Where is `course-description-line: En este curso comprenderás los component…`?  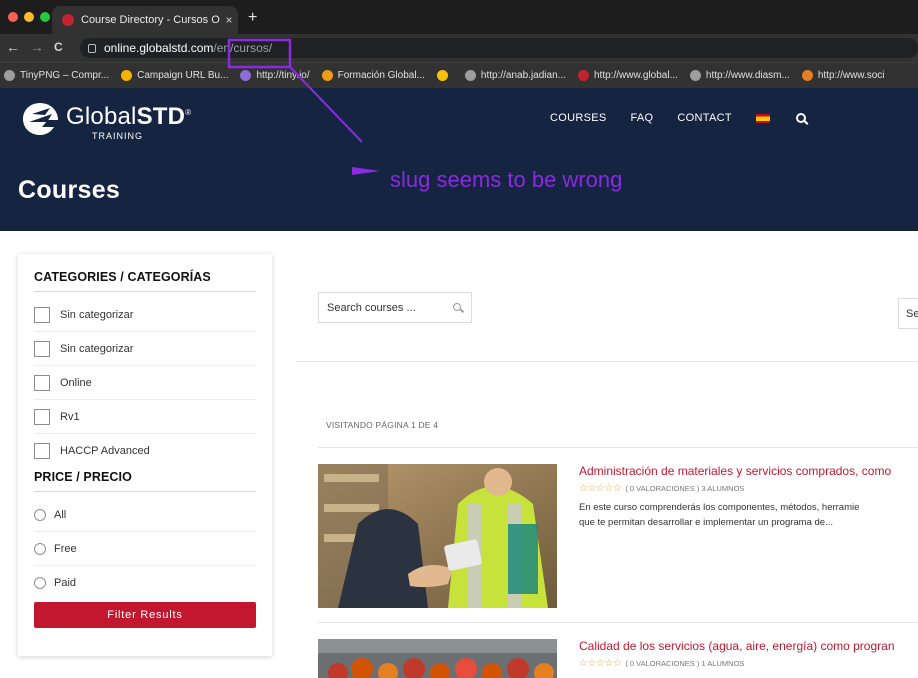 course-description-line: En este curso comprenderás los component… is located at coordinates (719, 507).